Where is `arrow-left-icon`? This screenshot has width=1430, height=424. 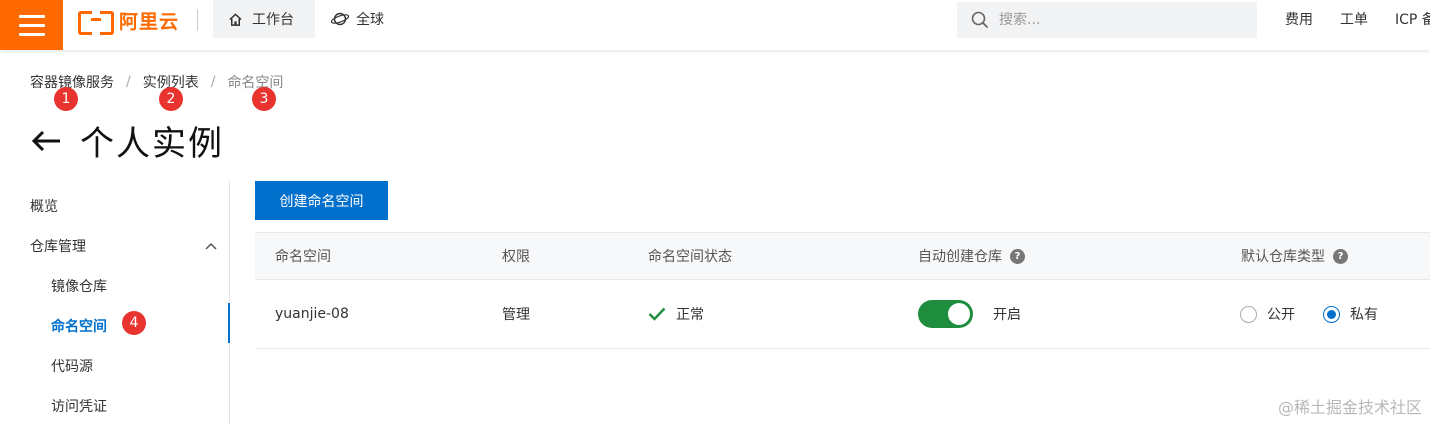 arrow-left-icon is located at coordinates (45, 140).